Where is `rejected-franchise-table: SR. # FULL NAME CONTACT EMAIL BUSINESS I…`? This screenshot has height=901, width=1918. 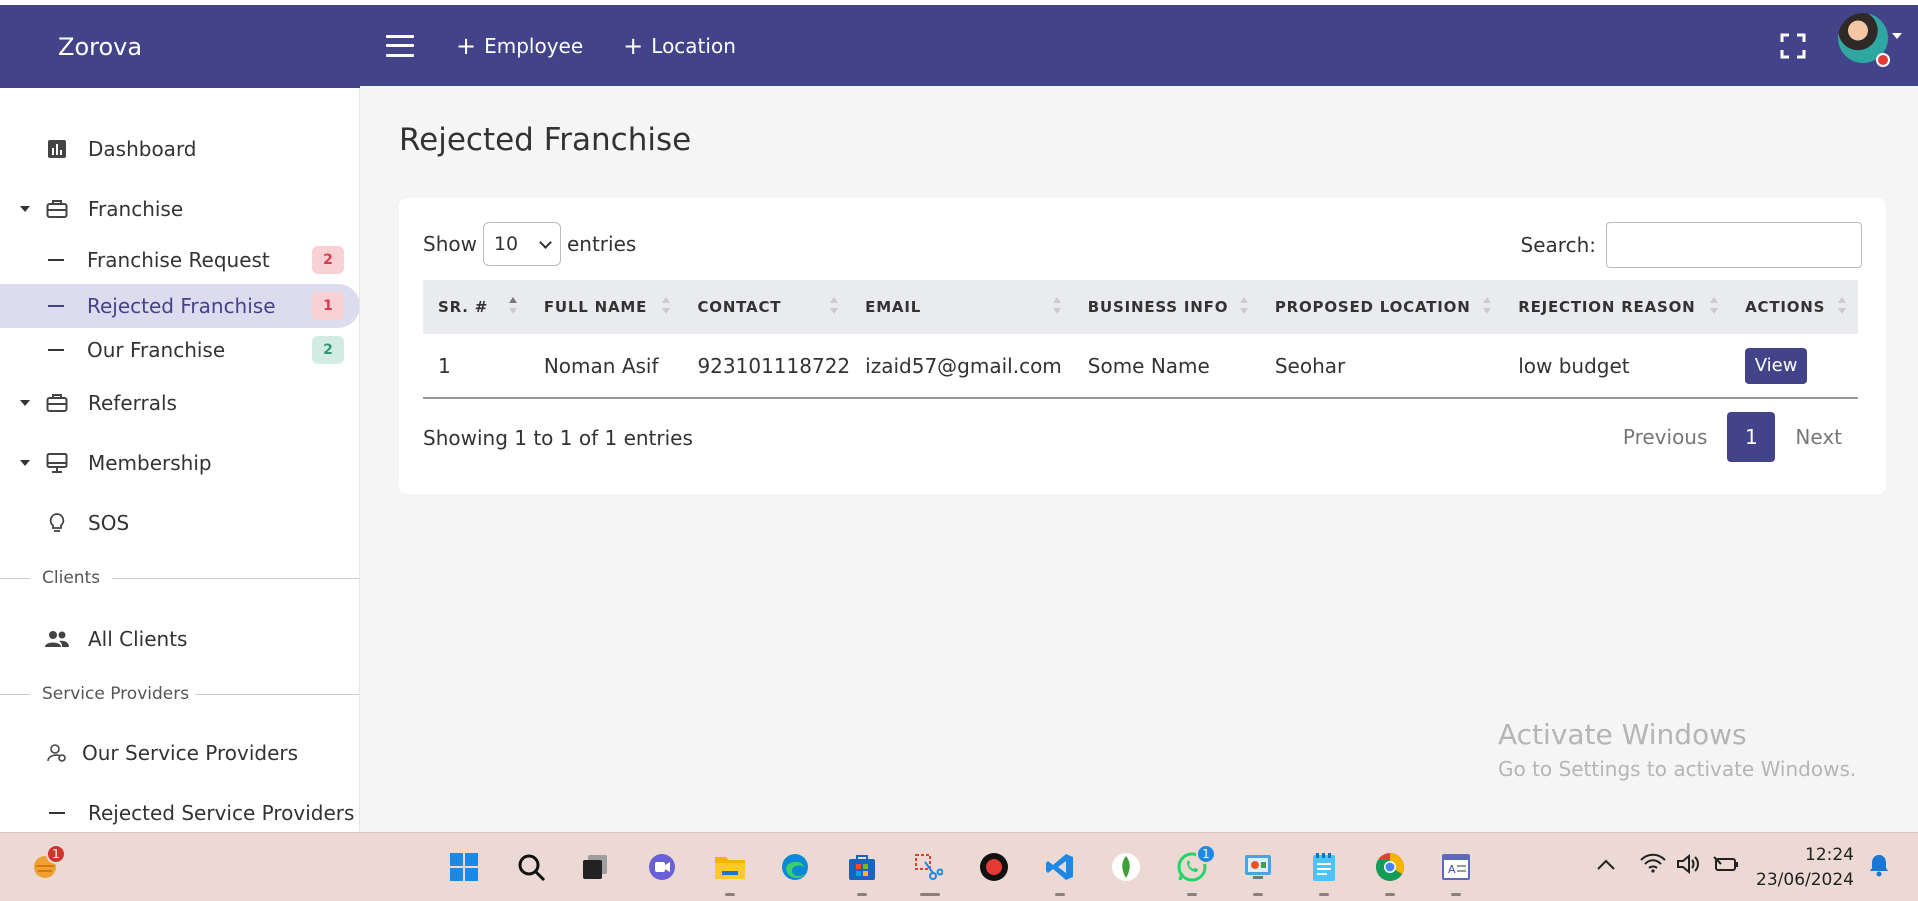
rejected-franchise-table: SR. # FULL NAME CONTACT EMAIL BUSINESS I… is located at coordinates (1140, 339).